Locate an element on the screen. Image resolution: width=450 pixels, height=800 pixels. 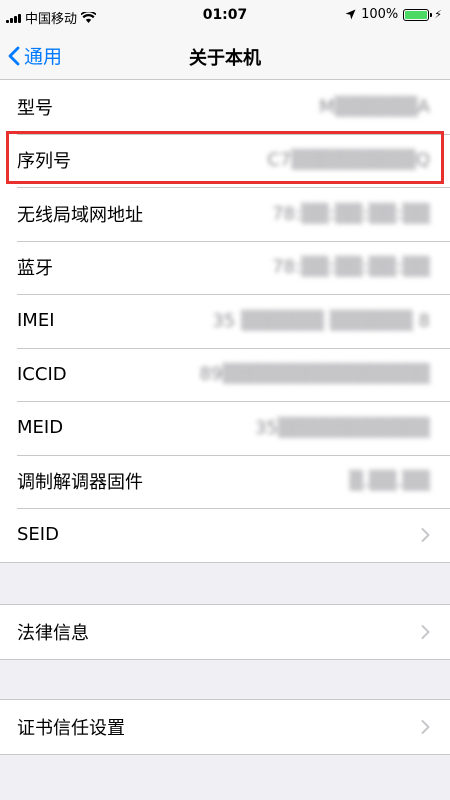
info-row-value: M▒▒▒▒▒▒A is located at coordinates (374, 106).